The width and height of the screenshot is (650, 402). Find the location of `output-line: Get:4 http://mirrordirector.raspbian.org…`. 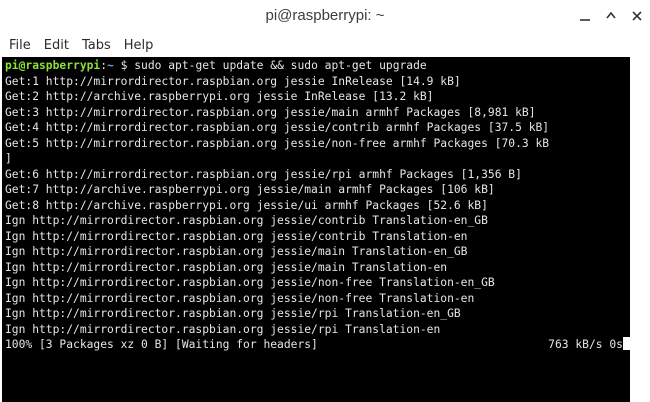

output-line: Get:4 http://mirrordirector.raspbian.org… is located at coordinates (277, 127).